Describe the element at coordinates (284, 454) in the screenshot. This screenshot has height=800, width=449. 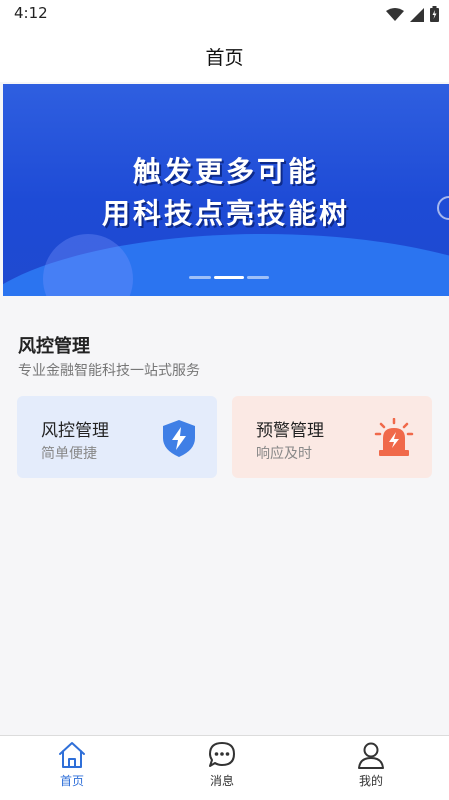
I see `card-description: 响应及时` at that location.